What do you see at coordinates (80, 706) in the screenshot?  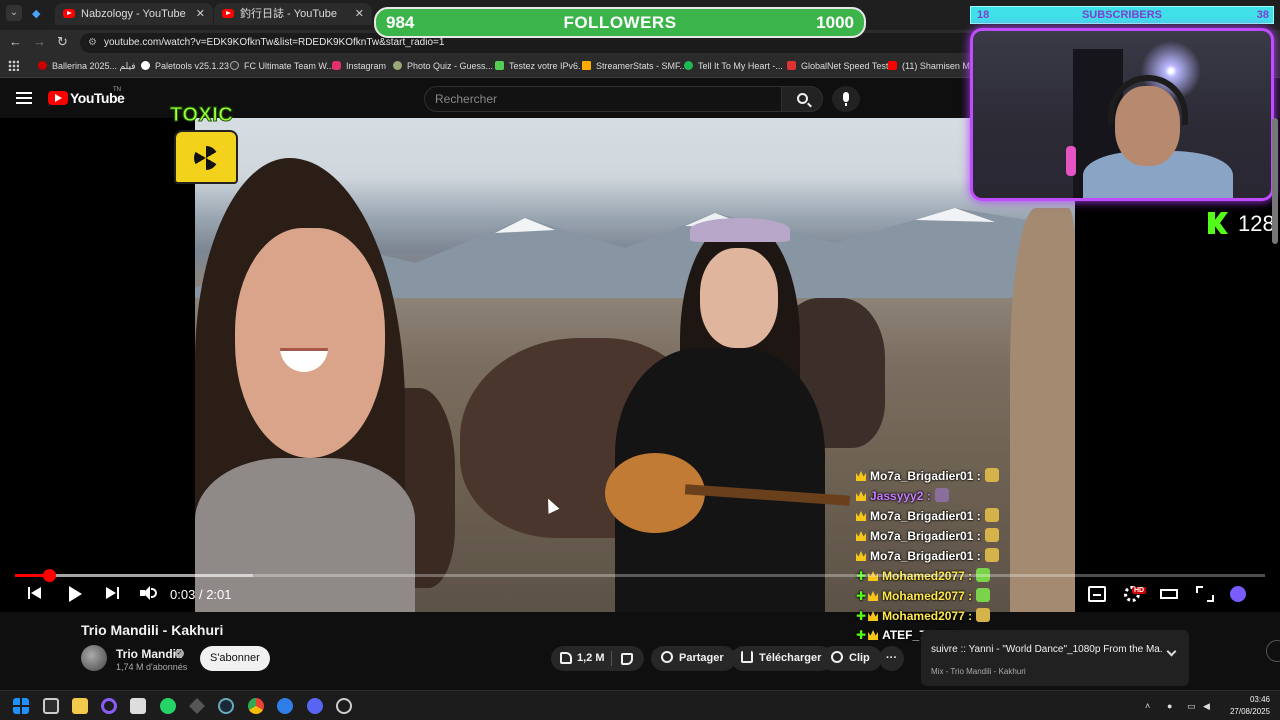 I see `file-explorer-icon` at bounding box center [80, 706].